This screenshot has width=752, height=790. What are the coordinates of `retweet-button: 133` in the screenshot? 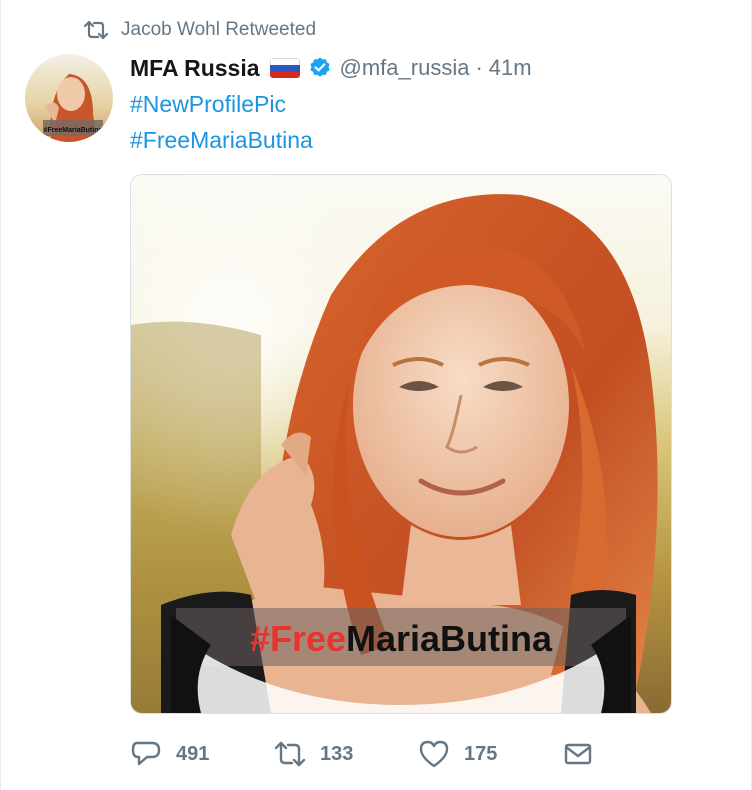 It's located at (346, 754).